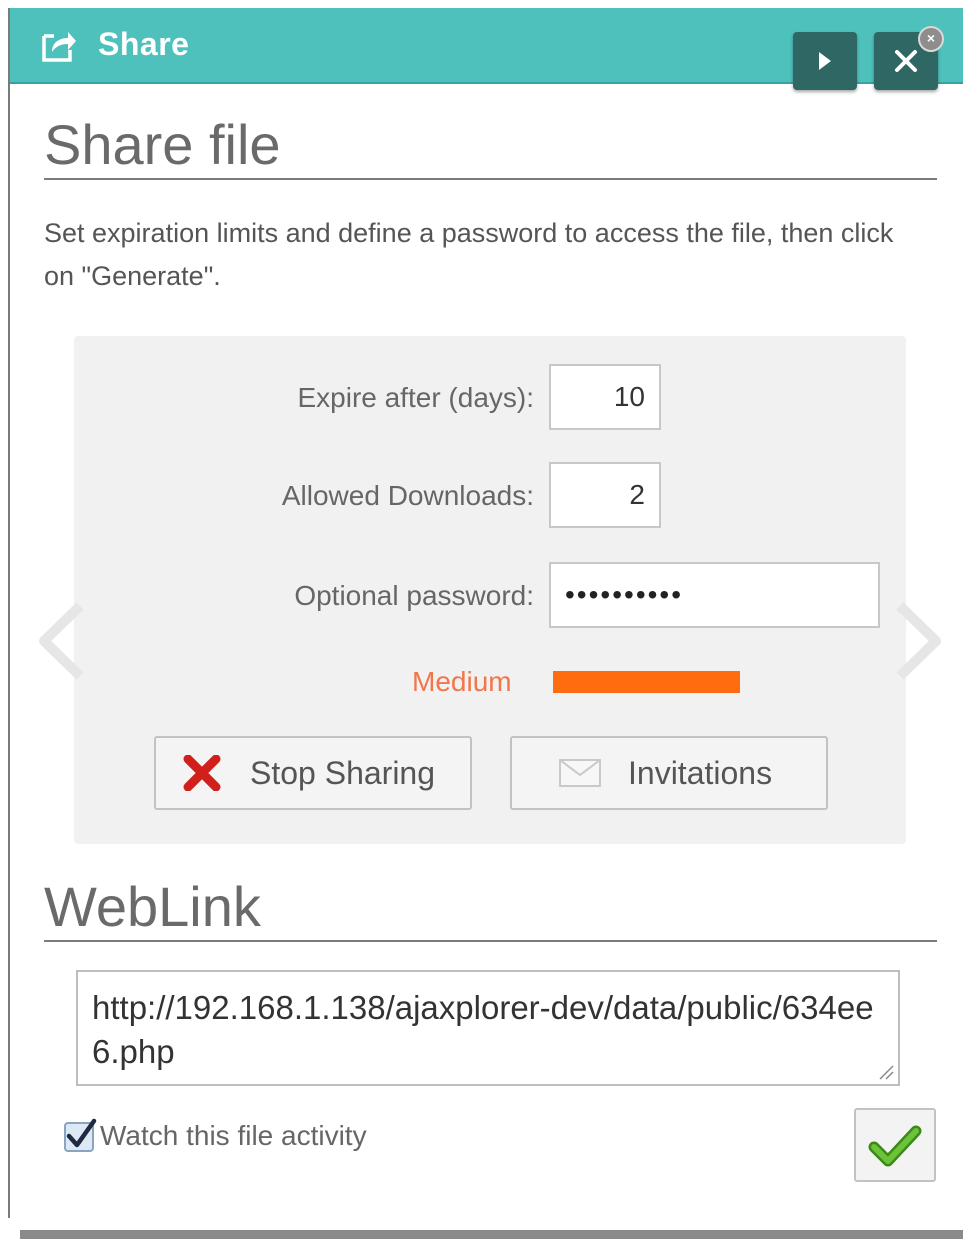 The width and height of the screenshot is (963, 1239). I want to click on dialog-bottom-shadow, so click(491, 1234).